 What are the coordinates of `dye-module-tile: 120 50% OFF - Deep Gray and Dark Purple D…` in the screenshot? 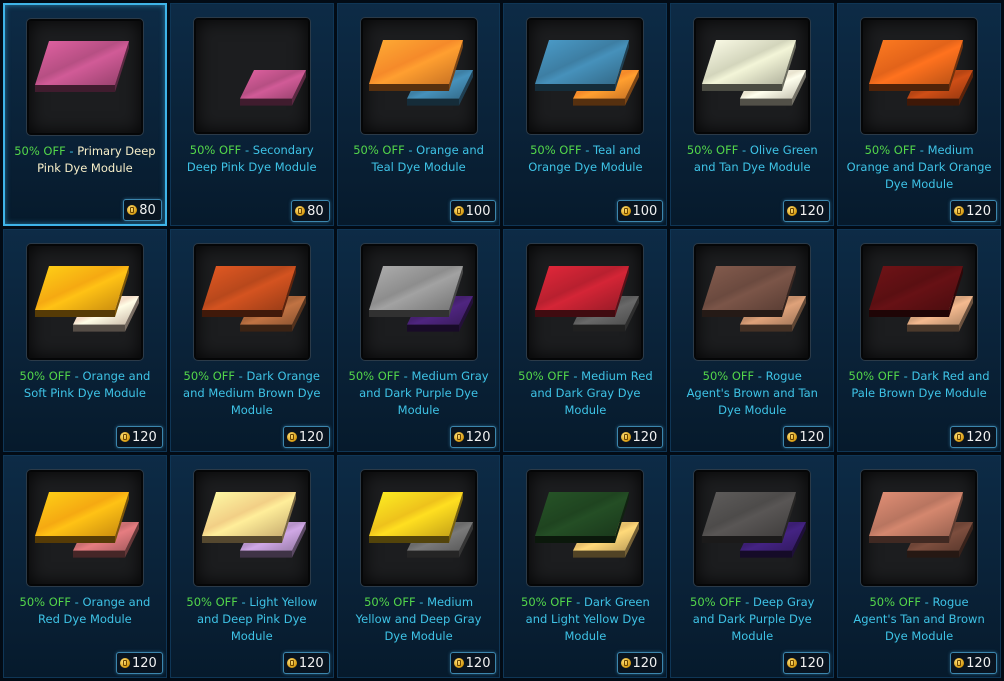 It's located at (752, 566).